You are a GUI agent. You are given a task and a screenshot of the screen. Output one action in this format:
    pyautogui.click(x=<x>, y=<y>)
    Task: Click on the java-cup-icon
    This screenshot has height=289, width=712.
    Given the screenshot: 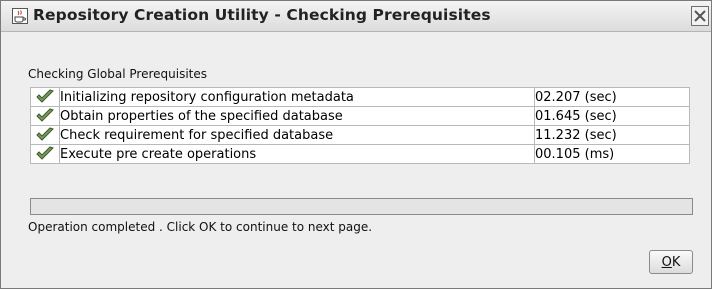 What is the action you would take?
    pyautogui.click(x=20, y=16)
    